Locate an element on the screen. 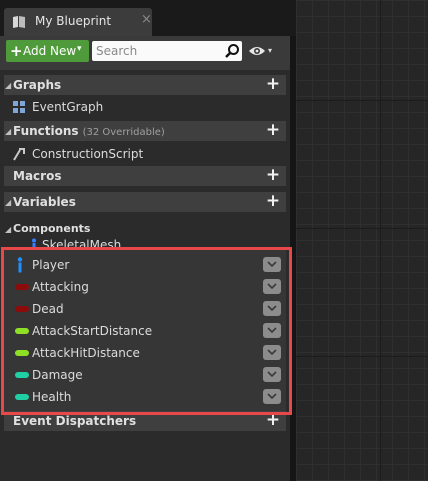 This screenshot has height=481, width=428. variable-name: Player is located at coordinates (51, 265).